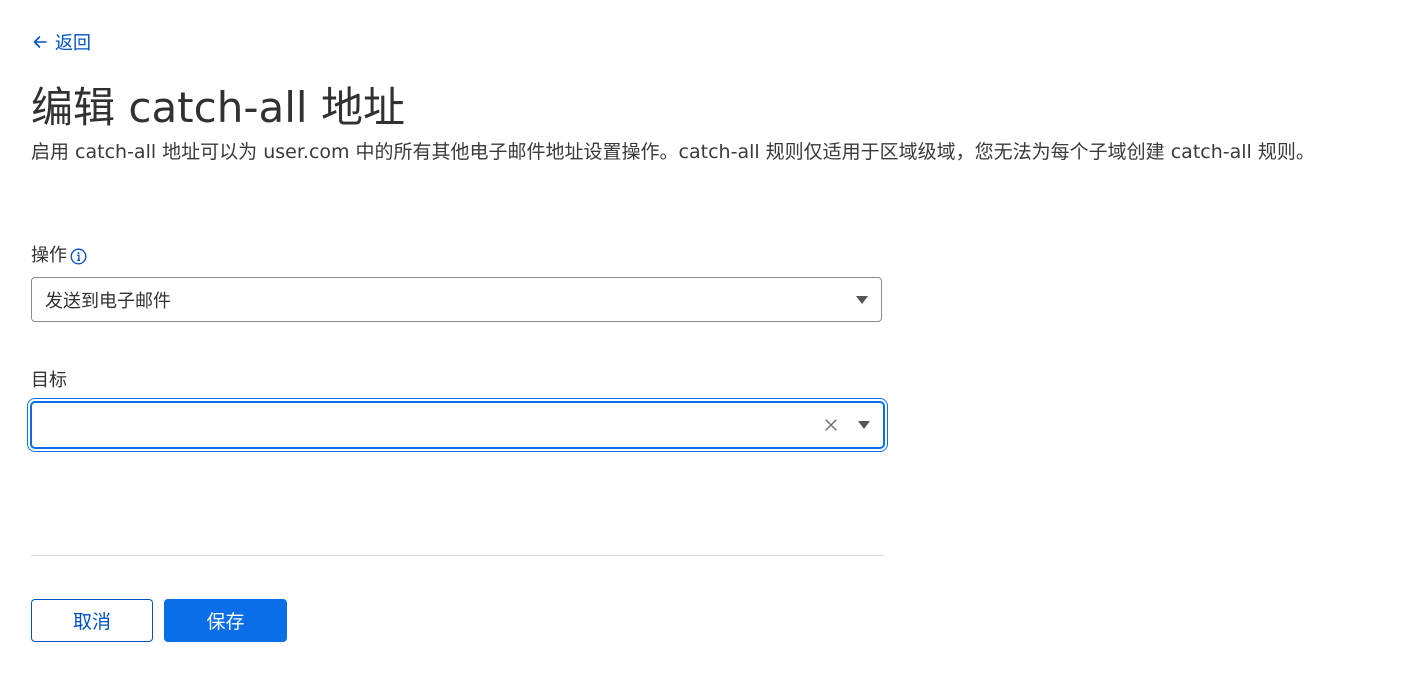 The image size is (1402, 673). I want to click on close-icon, so click(831, 425).